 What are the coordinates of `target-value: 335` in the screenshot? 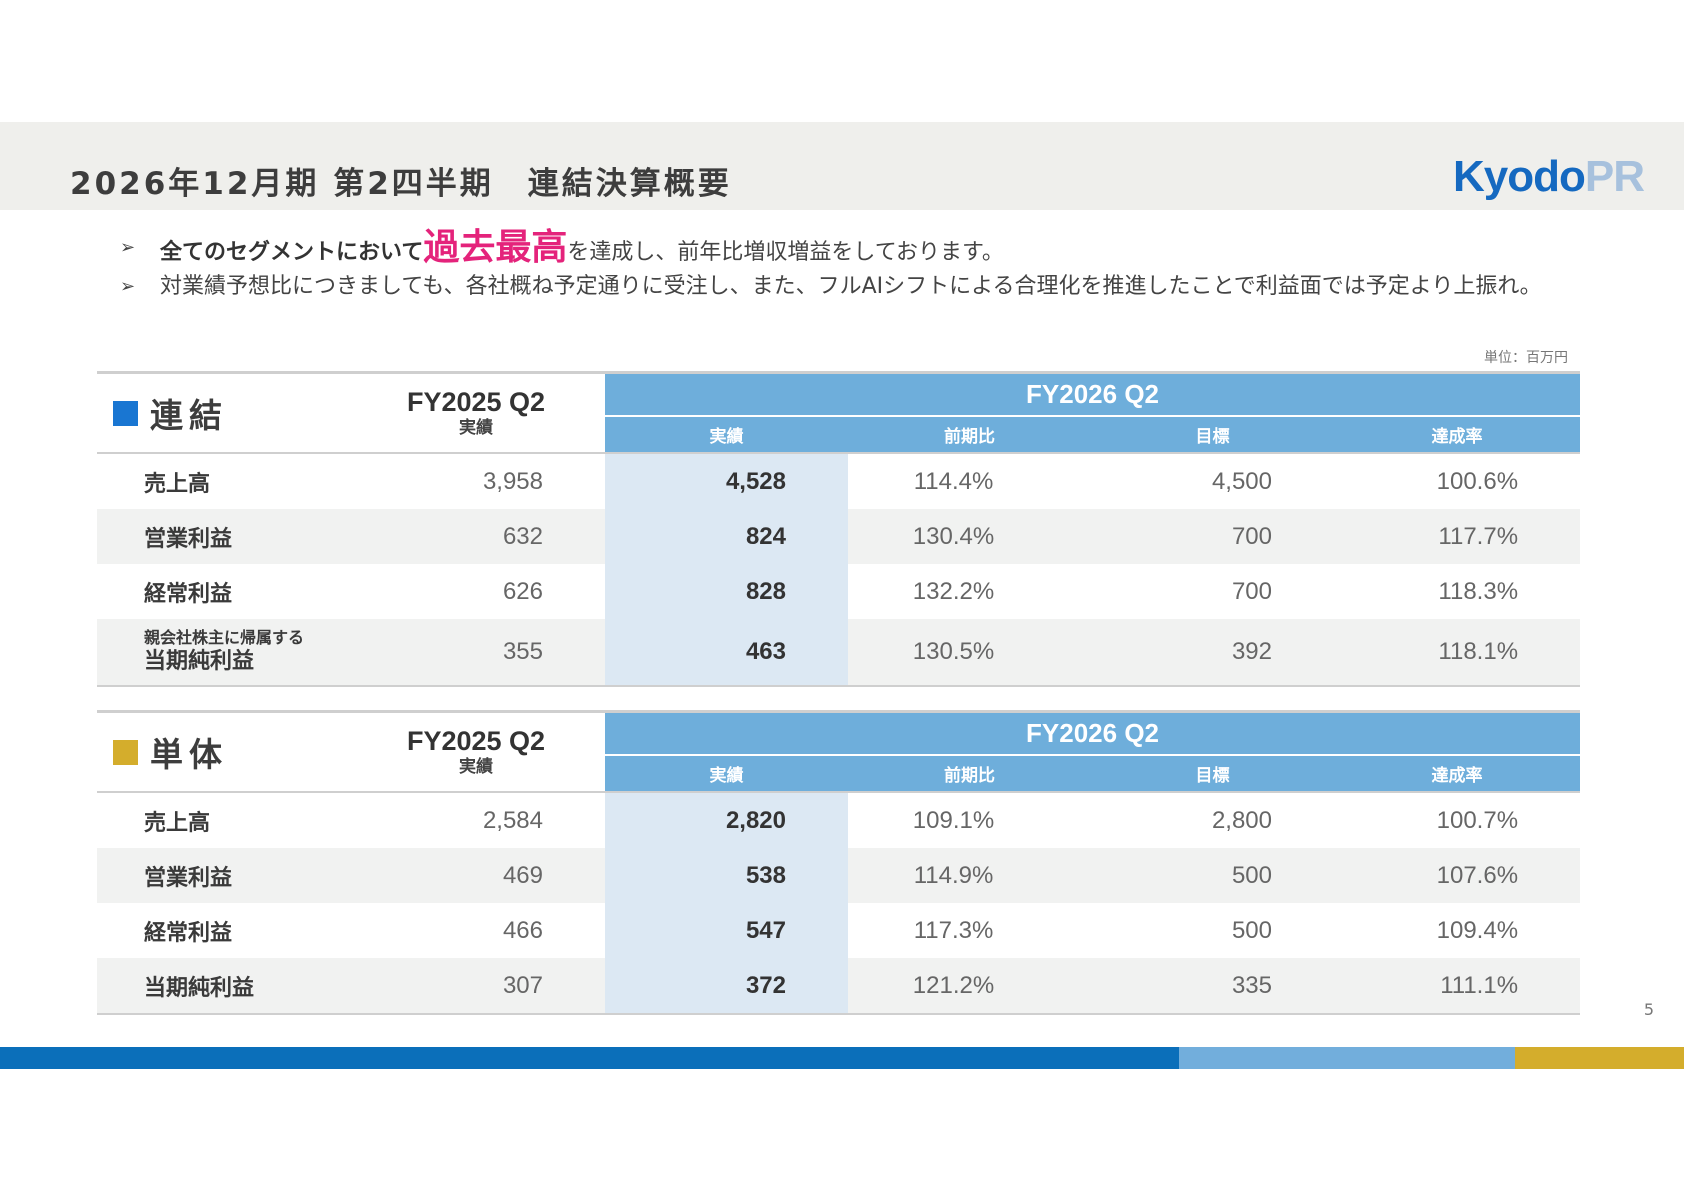 It's located at (1212, 986).